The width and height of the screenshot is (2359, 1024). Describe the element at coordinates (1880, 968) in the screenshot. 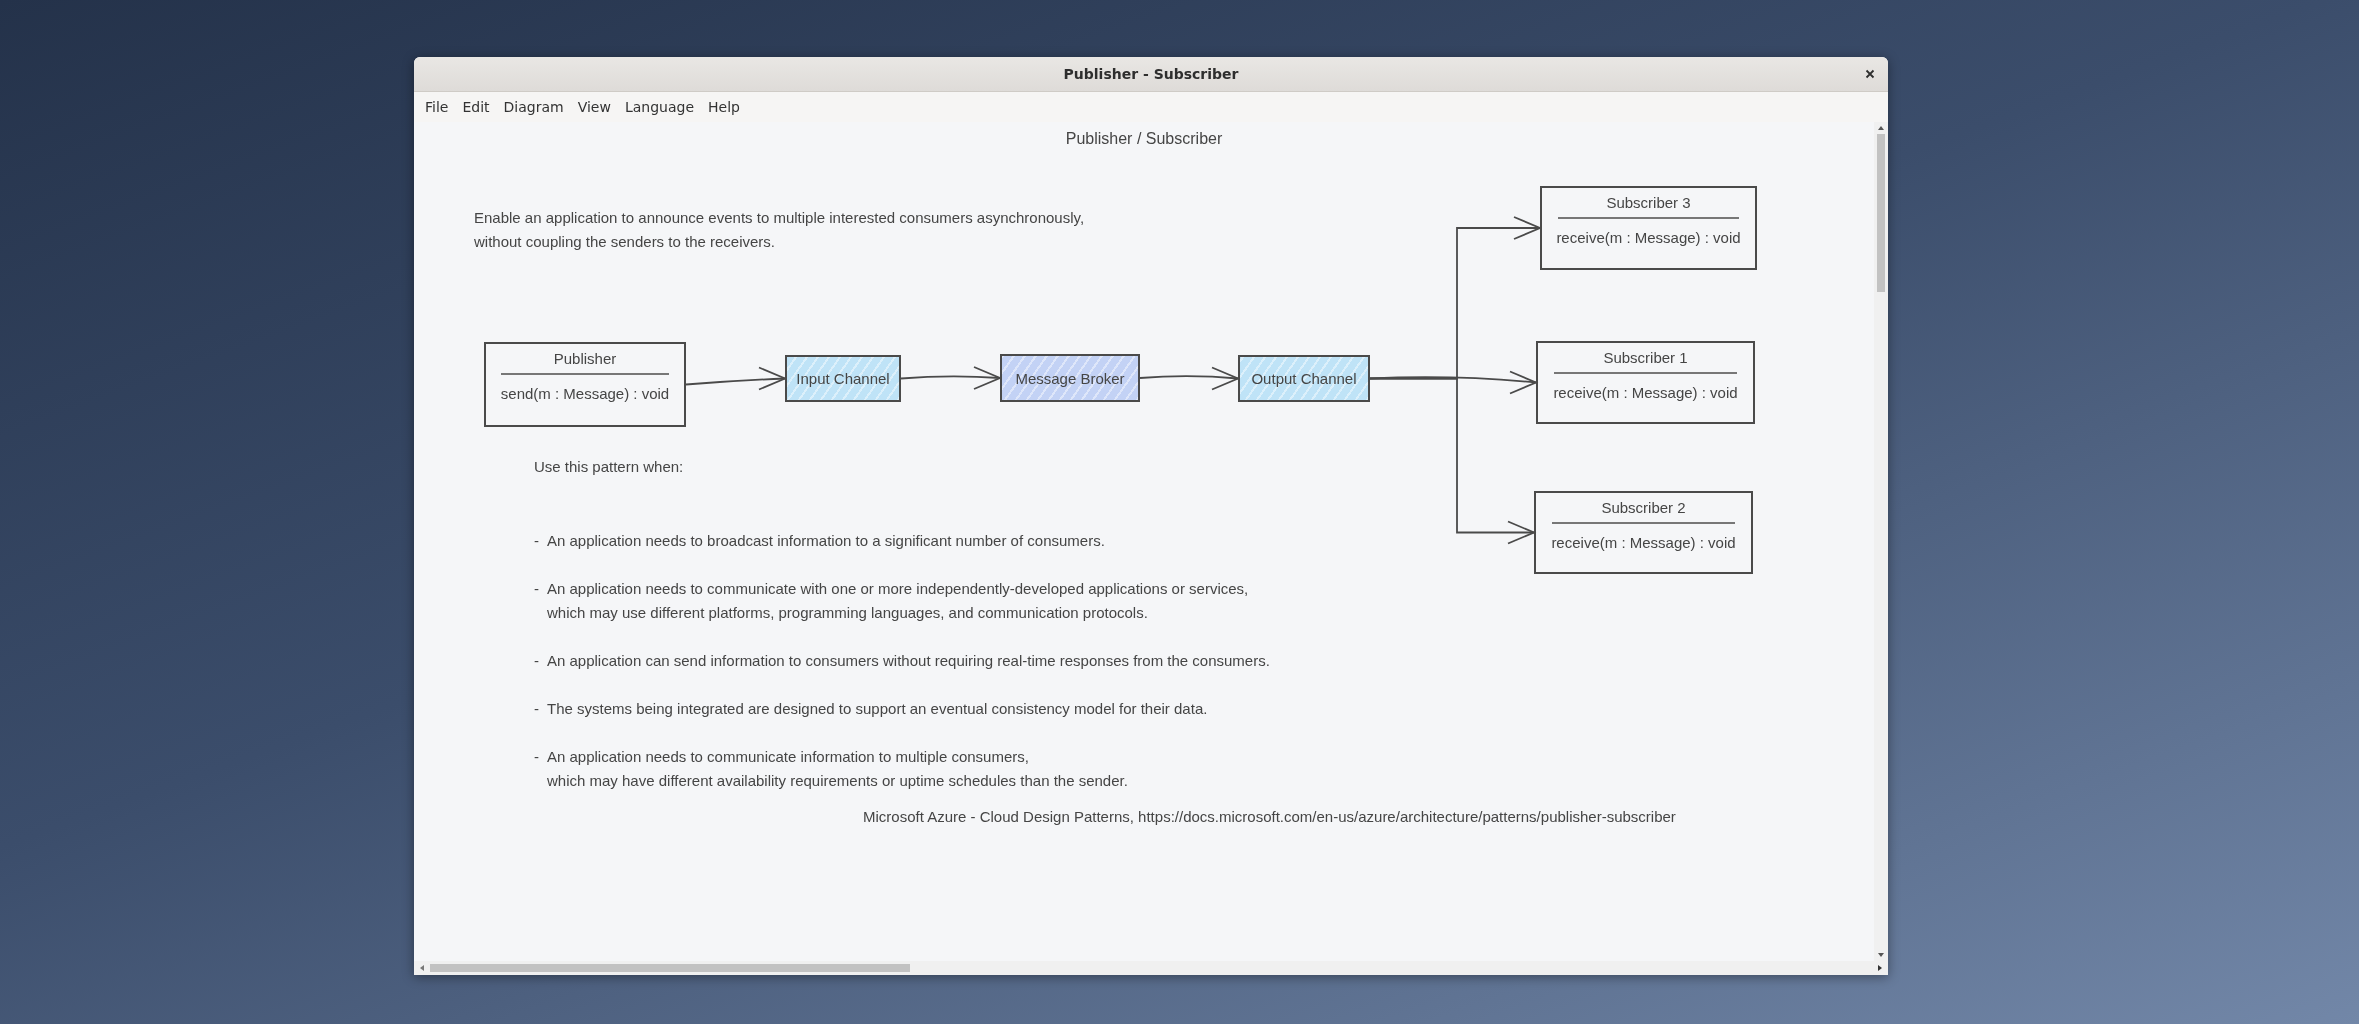

I see `scroll-right-icon` at that location.